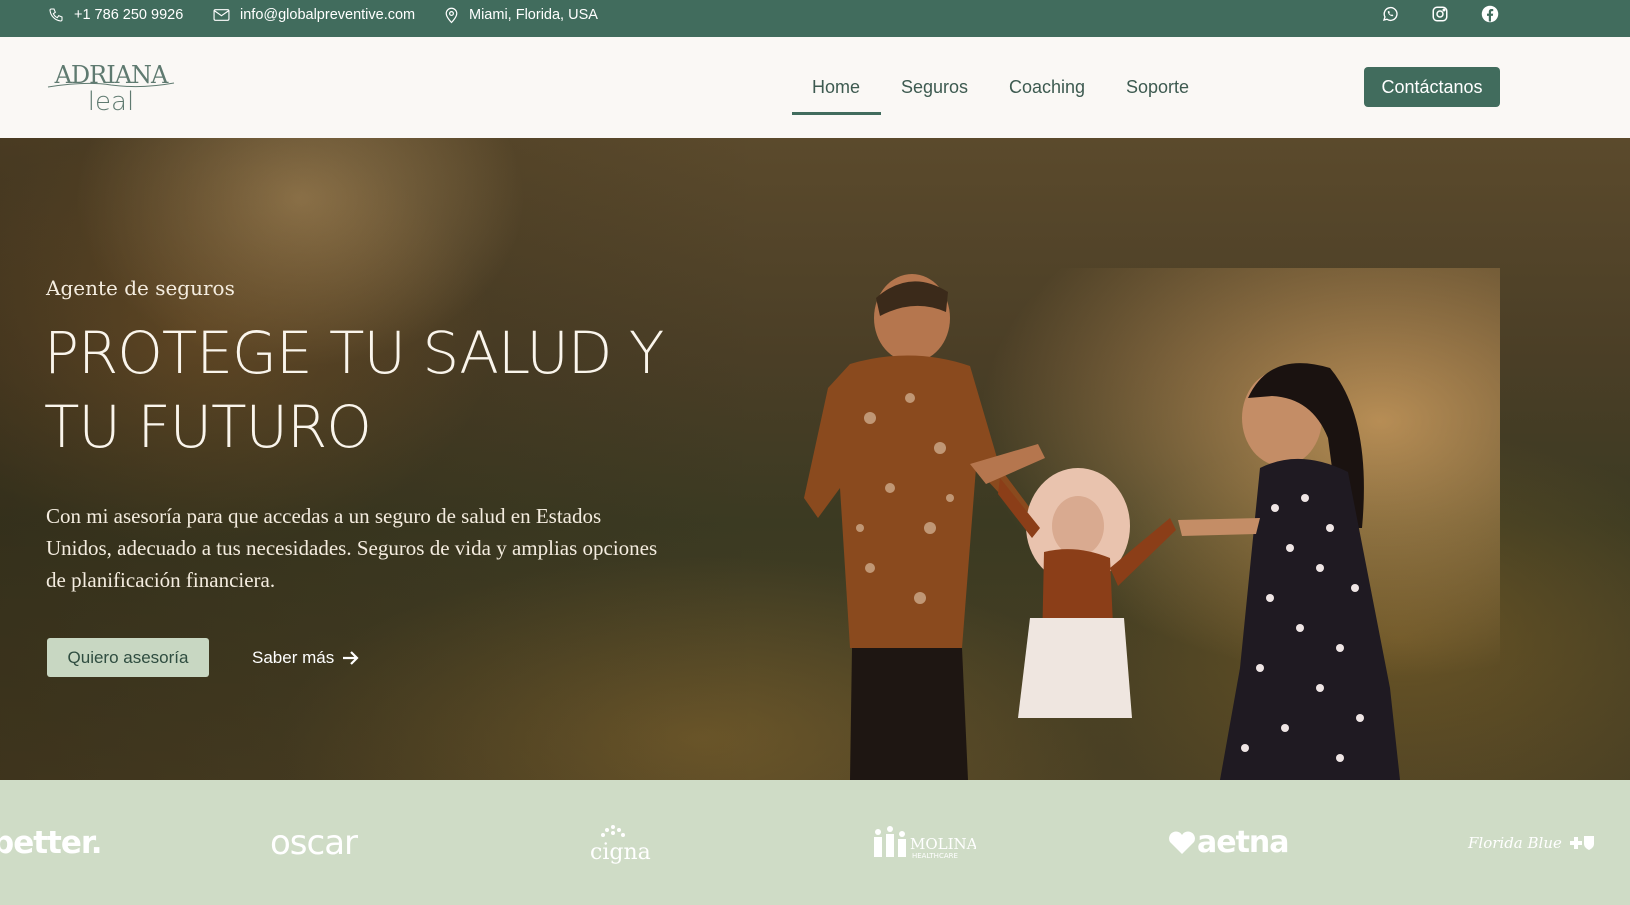  I want to click on phone-contact: +1 786 250 9926, so click(115, 15).